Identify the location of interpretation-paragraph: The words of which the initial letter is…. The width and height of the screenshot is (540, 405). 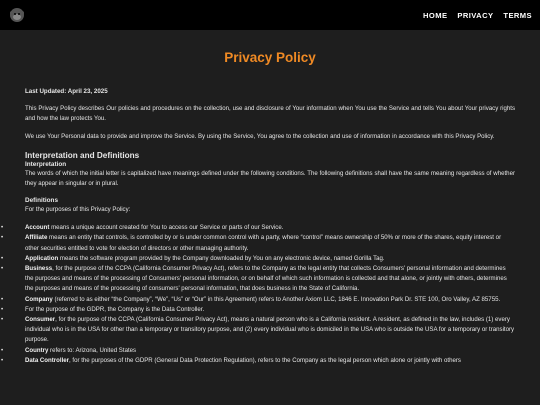
(270, 178).